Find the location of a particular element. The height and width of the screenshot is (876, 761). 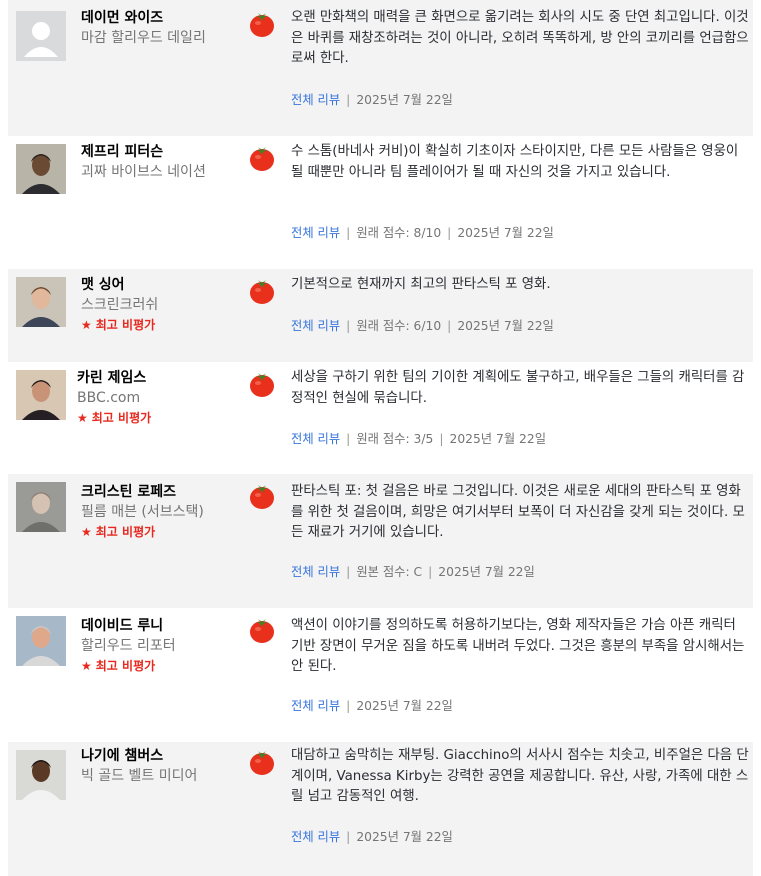

review-meta: 전체 리뷰 | 원본 점수: C | 2025년 7월 22일 is located at coordinates (413, 571).